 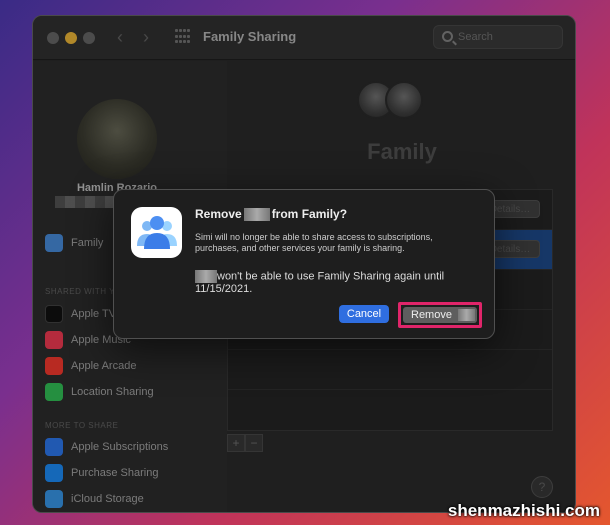 What do you see at coordinates (156, 232) in the screenshot?
I see `family-sharing-icon` at bounding box center [156, 232].